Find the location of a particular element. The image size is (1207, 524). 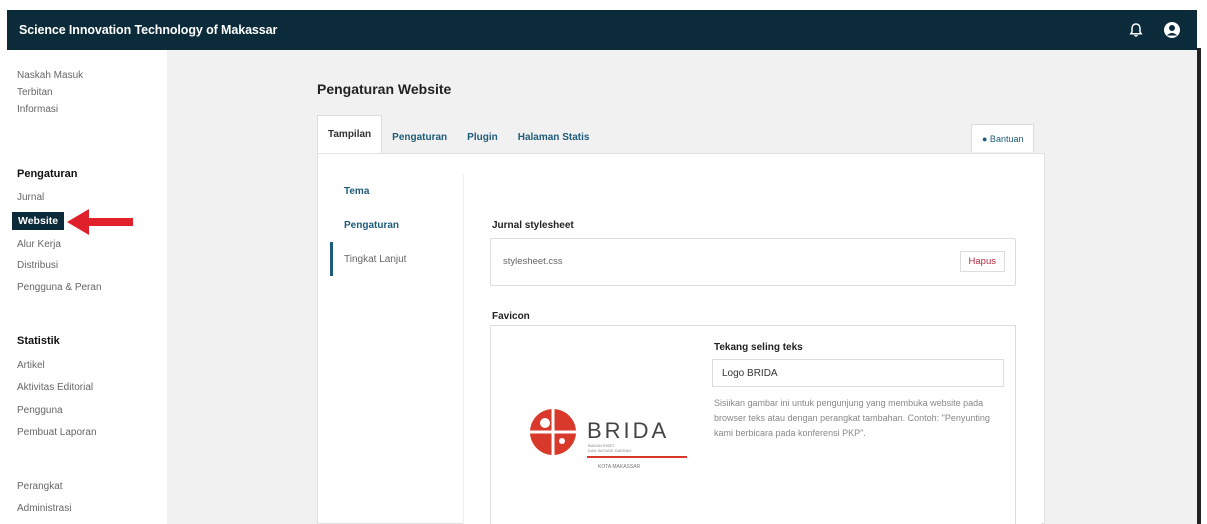

sidebar-item-perangkat: Perangkat is located at coordinates (40, 486).